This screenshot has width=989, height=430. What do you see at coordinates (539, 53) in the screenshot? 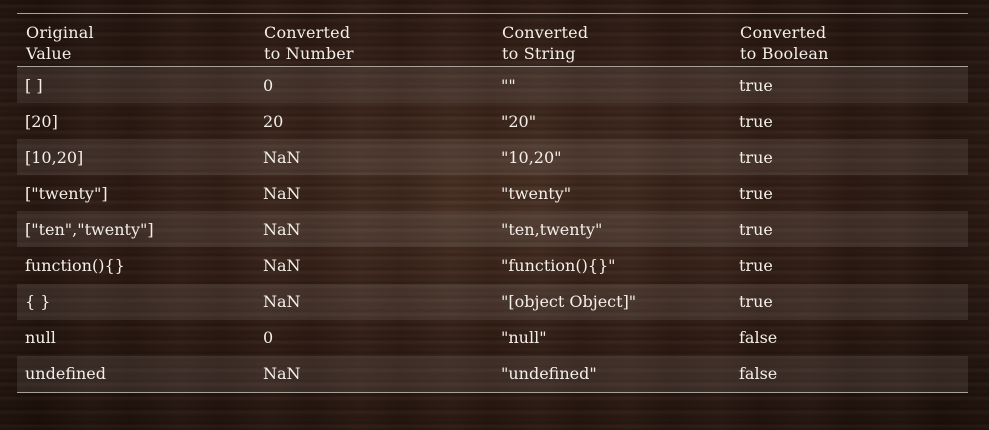
I see `header-line: to String` at bounding box center [539, 53].